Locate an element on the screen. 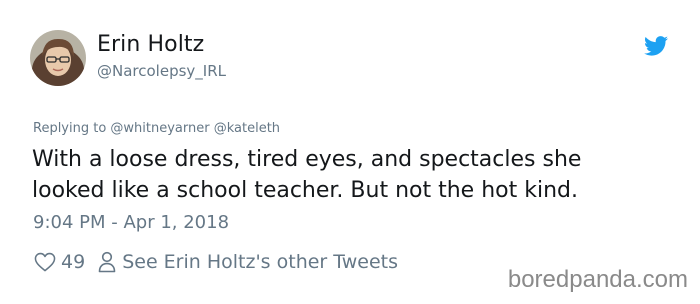  other-tweets-label: See Erin Holtz's other Tweets is located at coordinates (260, 262).